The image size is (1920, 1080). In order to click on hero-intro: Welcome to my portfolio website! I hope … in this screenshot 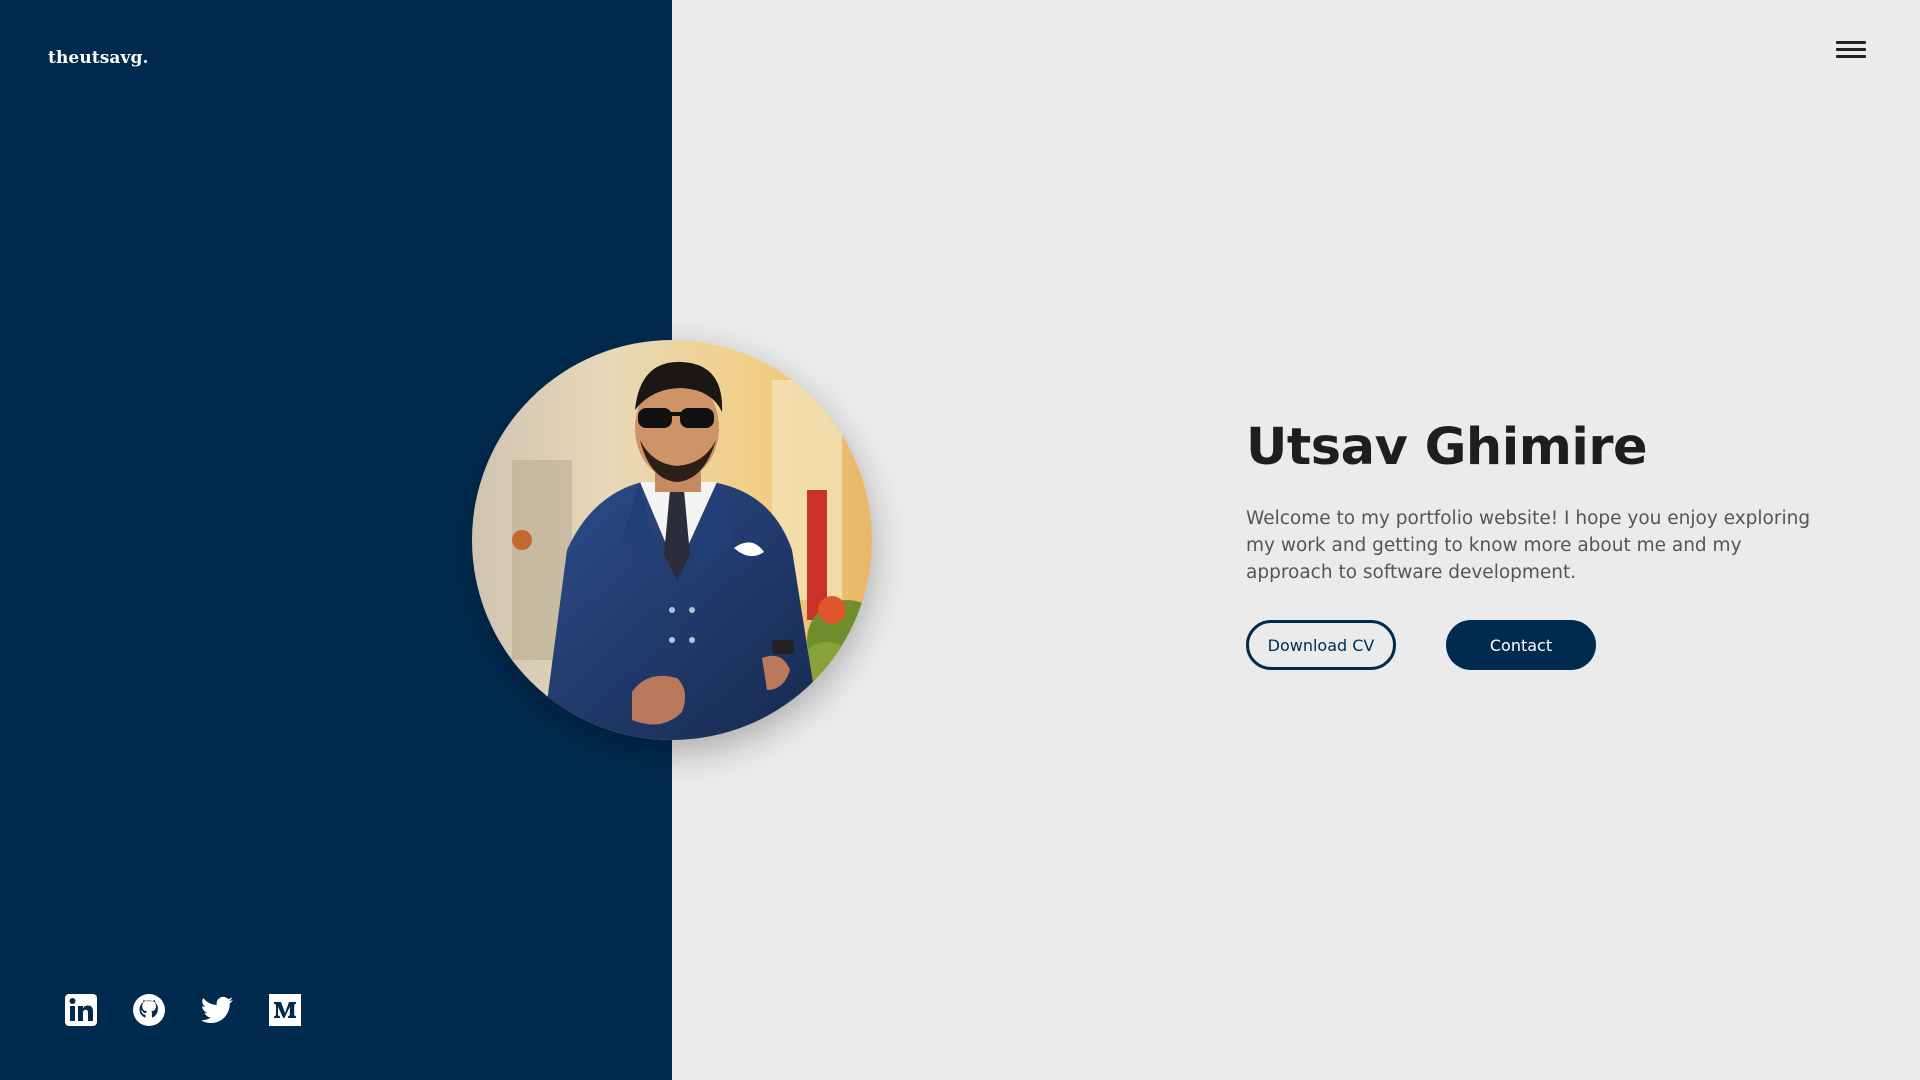, I will do `click(1528, 545)`.